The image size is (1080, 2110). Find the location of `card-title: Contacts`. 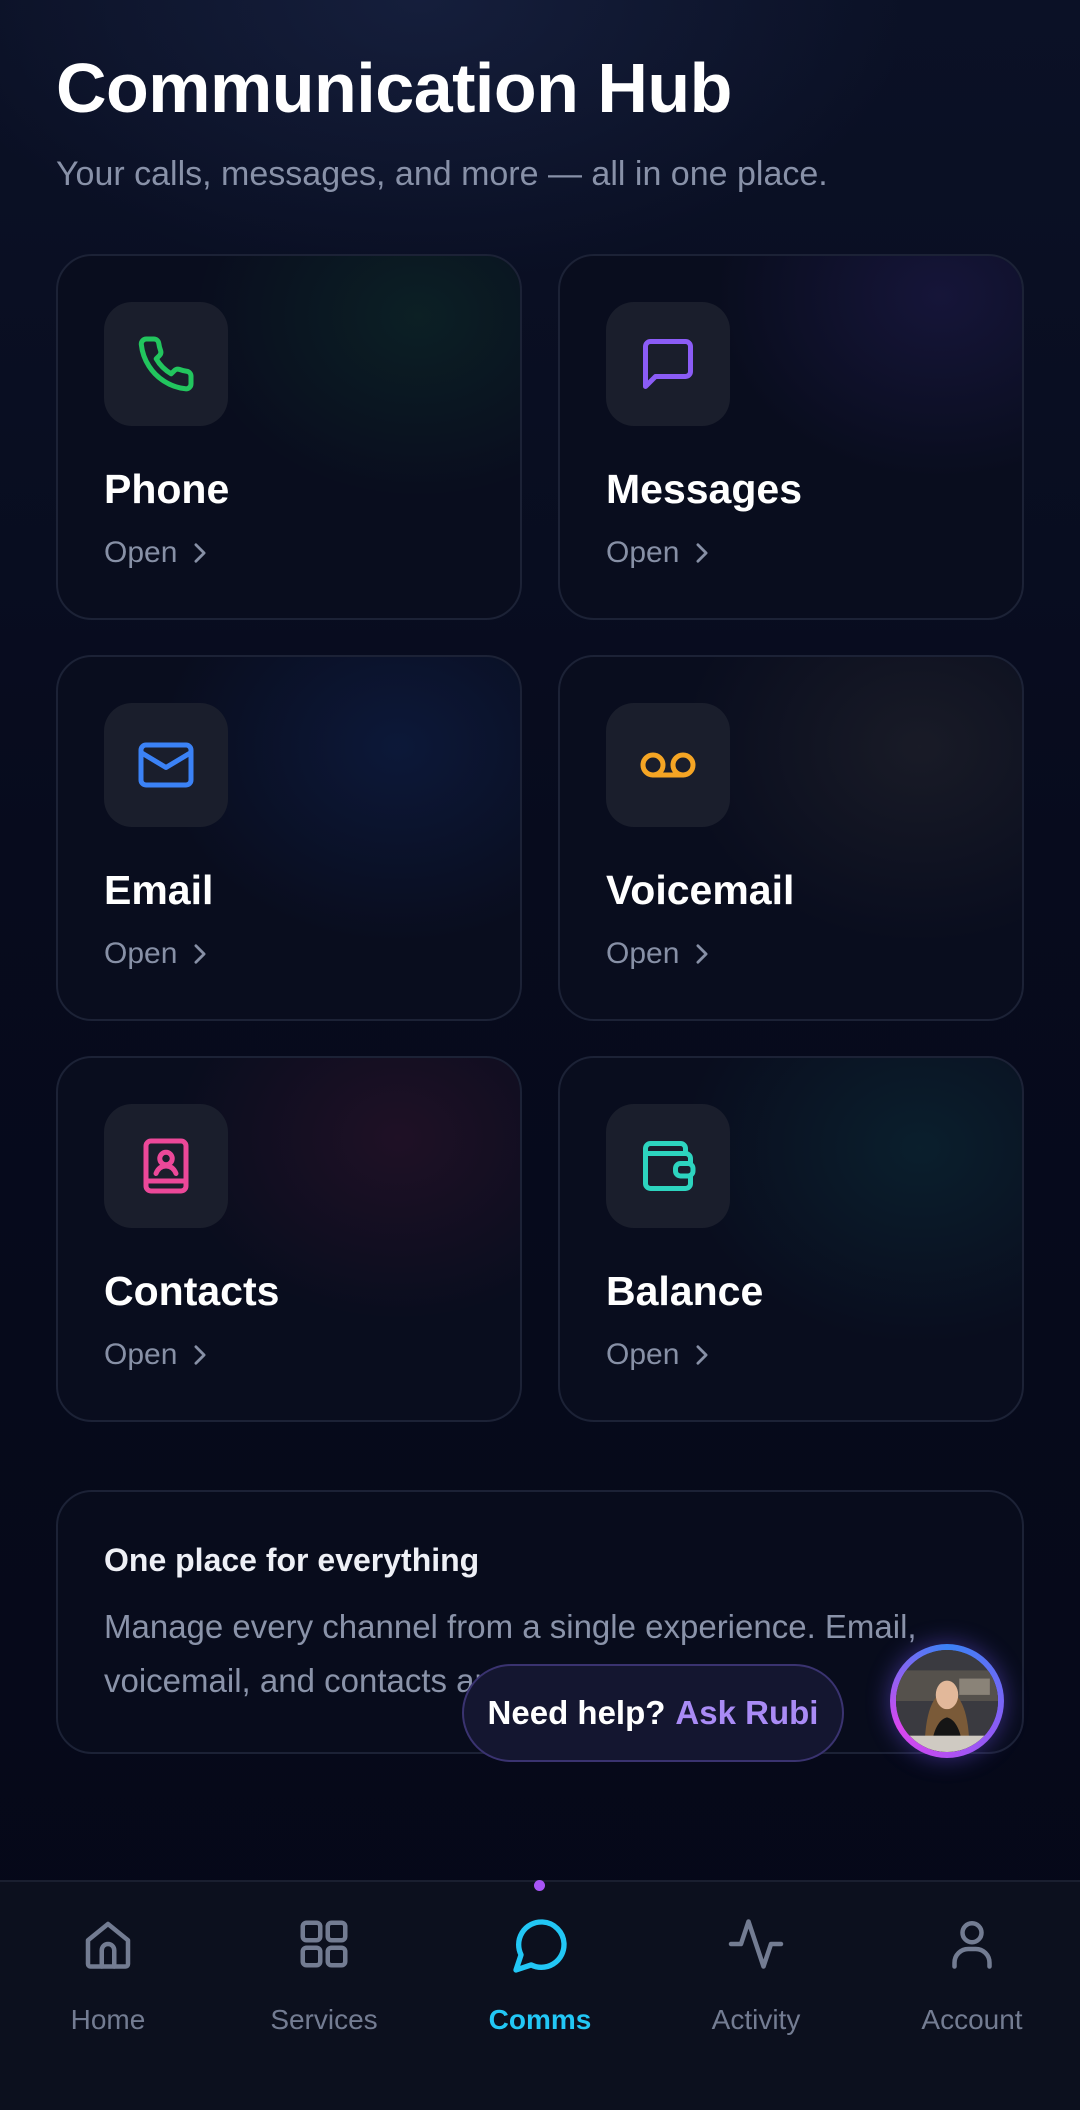

card-title: Contacts is located at coordinates (192, 1291).